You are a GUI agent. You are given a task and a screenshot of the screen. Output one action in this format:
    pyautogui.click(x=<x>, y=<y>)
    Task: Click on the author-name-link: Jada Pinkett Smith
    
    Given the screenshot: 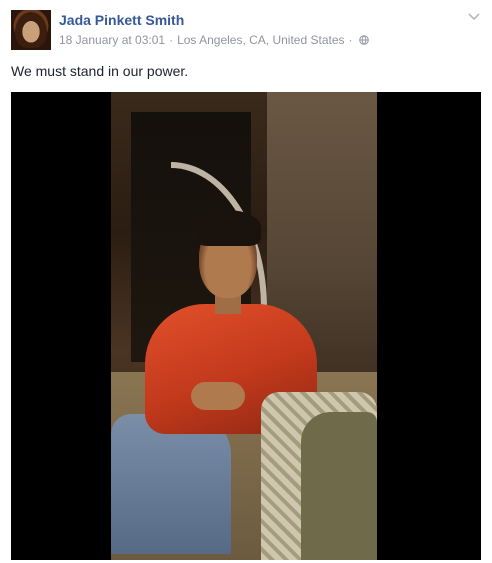 What is the action you would take?
    pyautogui.click(x=121, y=20)
    